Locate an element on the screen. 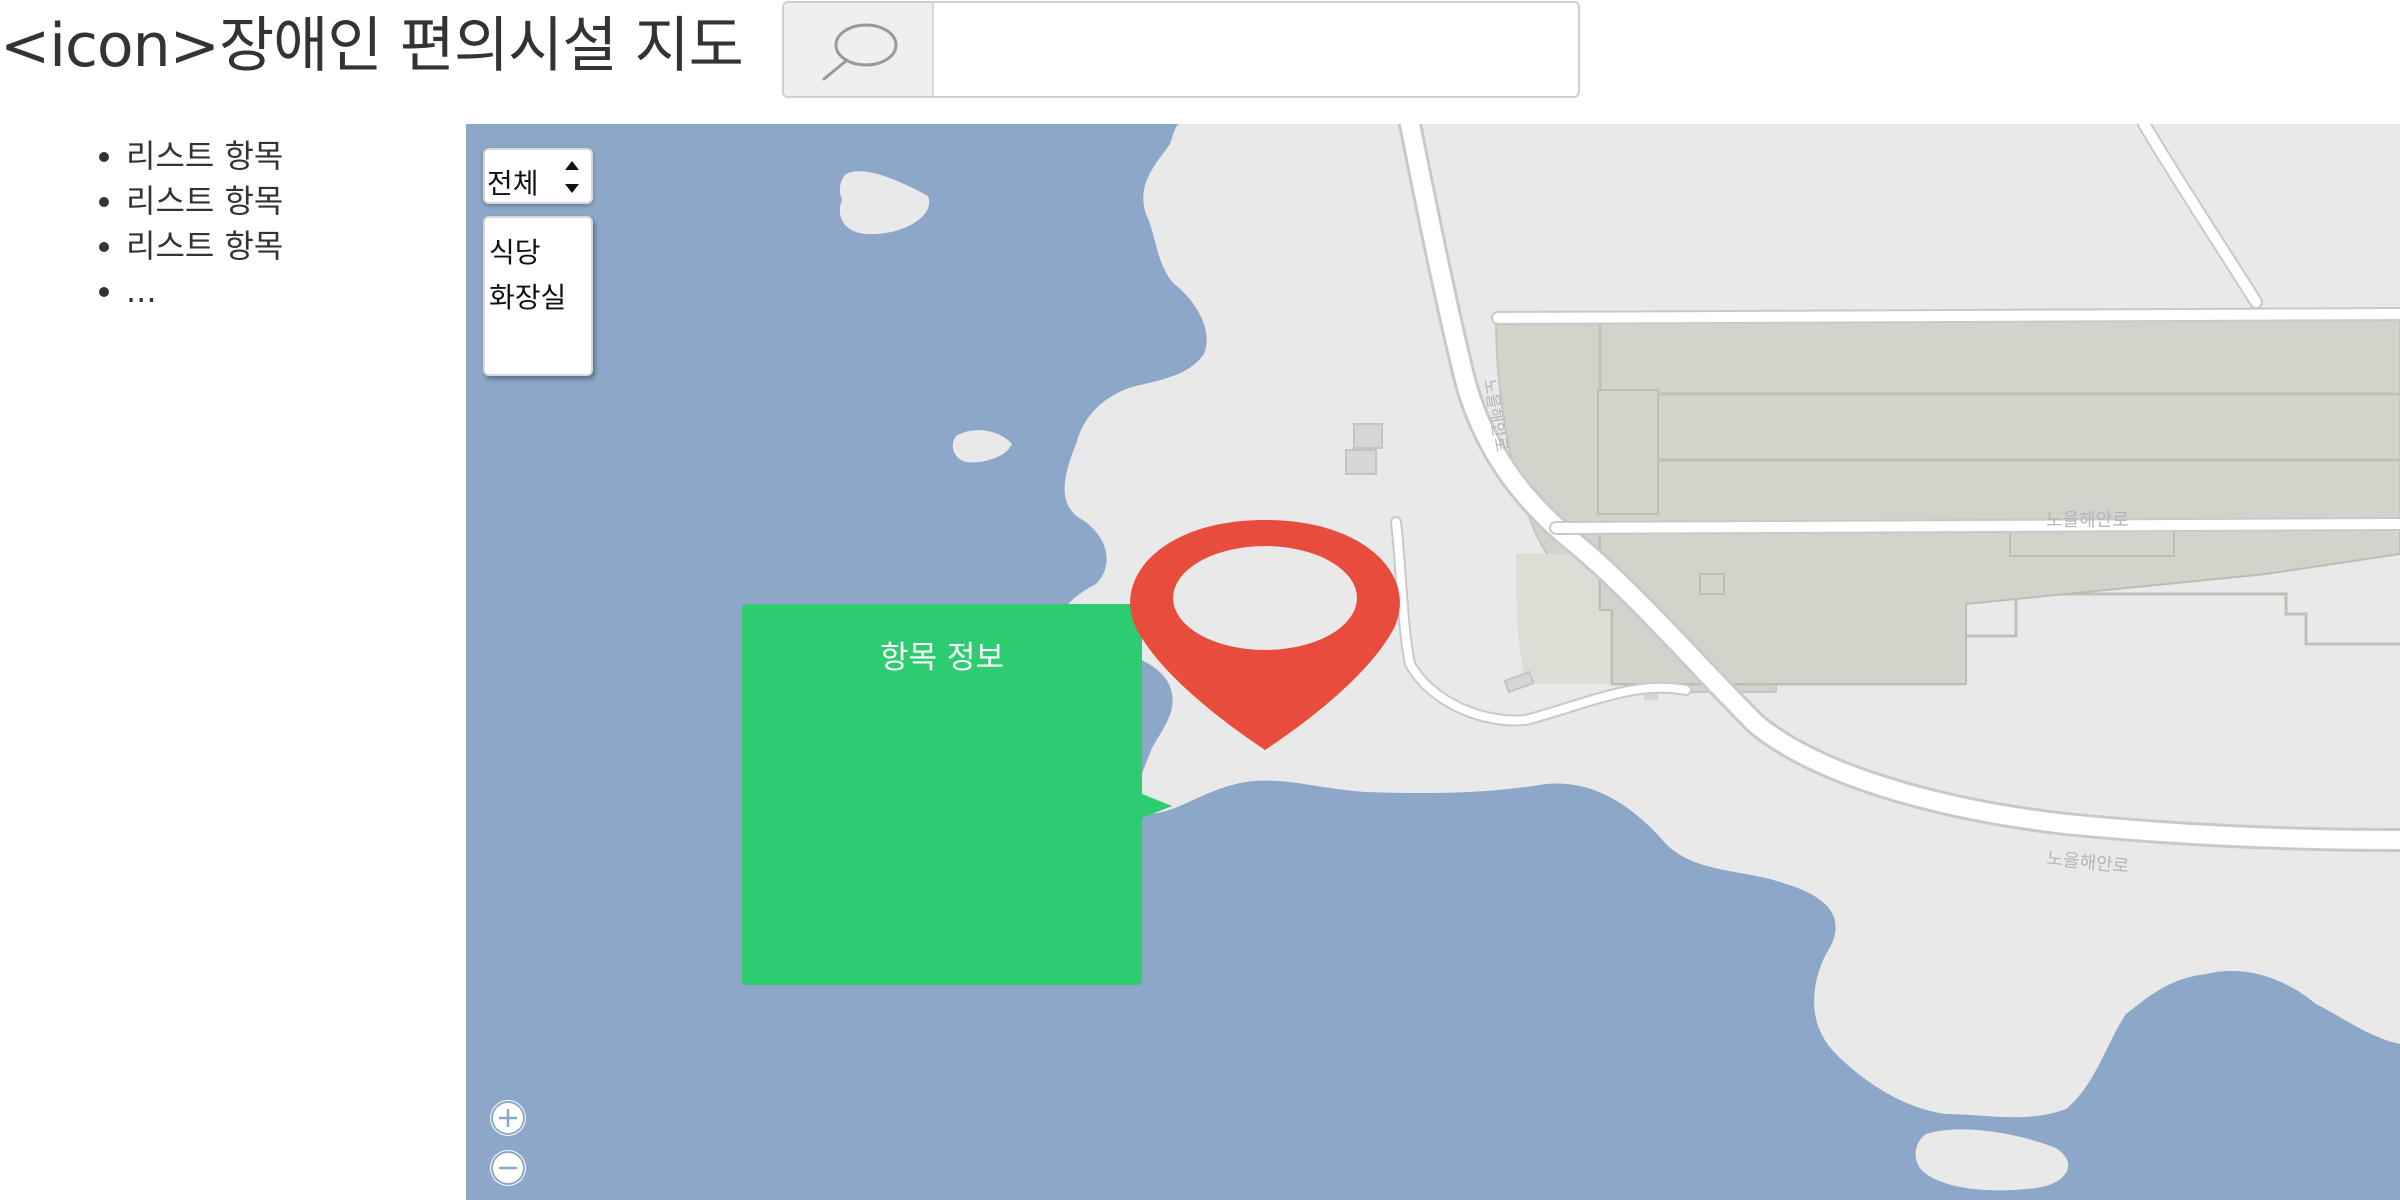 The width and height of the screenshot is (2400, 1200). zoom-in-button is located at coordinates (508, 1118).